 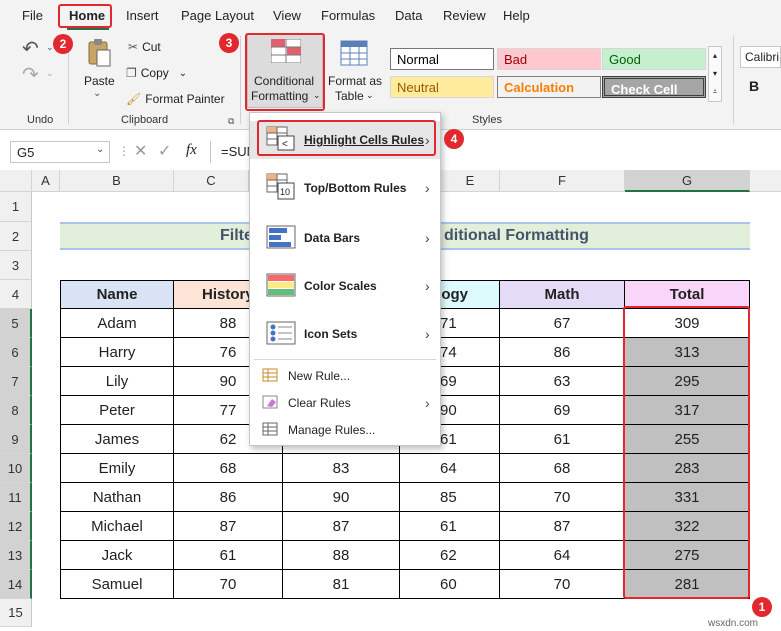 I want to click on column-header-h, so click(x=765, y=181).